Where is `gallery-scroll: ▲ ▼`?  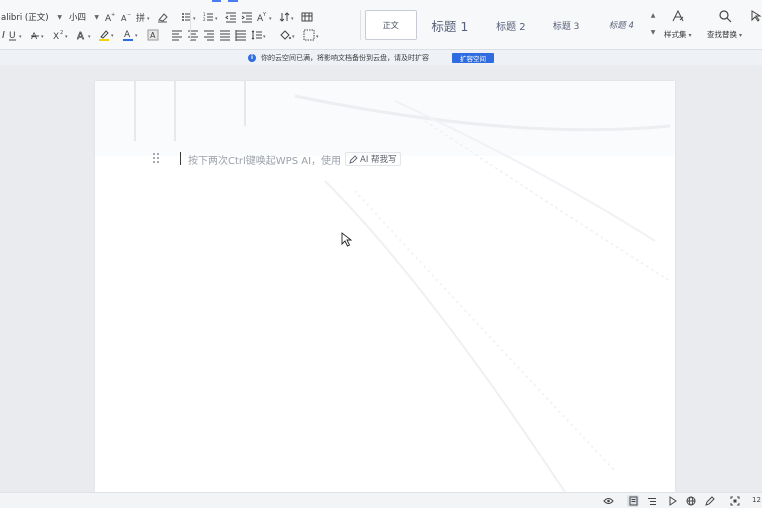
gallery-scroll: ▲ ▼ is located at coordinates (653, 24).